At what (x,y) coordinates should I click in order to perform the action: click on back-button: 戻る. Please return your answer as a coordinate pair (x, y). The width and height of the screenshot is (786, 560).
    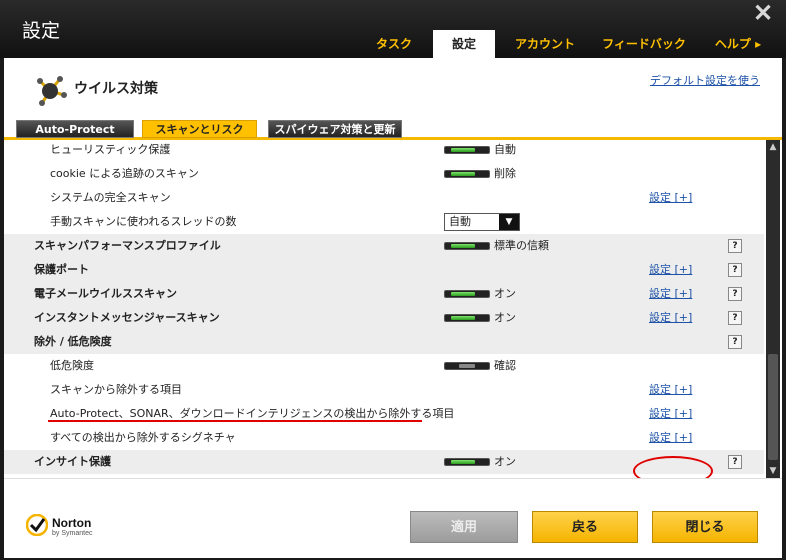
    Looking at the image, I should click on (585, 527).